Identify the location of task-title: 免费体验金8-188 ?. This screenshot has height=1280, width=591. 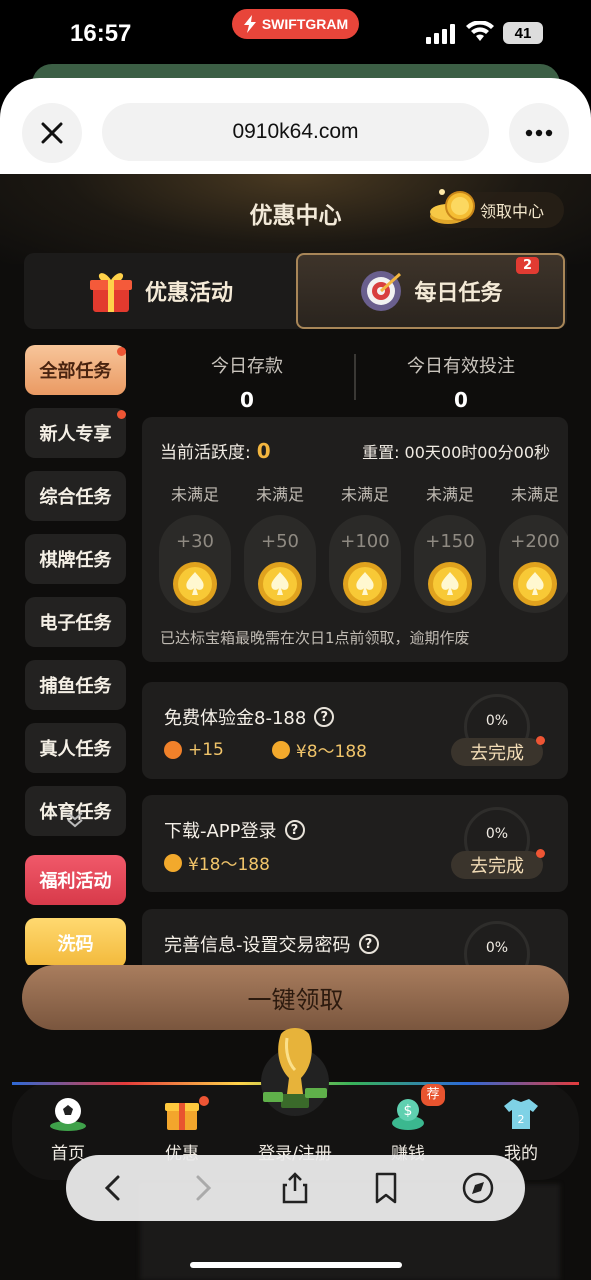
(249, 717).